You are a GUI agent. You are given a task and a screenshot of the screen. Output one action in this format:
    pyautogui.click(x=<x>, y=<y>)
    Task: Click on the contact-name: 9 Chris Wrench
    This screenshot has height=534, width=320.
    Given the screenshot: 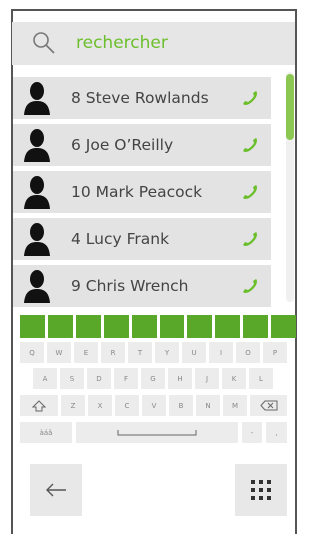 What is the action you would take?
    pyautogui.click(x=130, y=286)
    